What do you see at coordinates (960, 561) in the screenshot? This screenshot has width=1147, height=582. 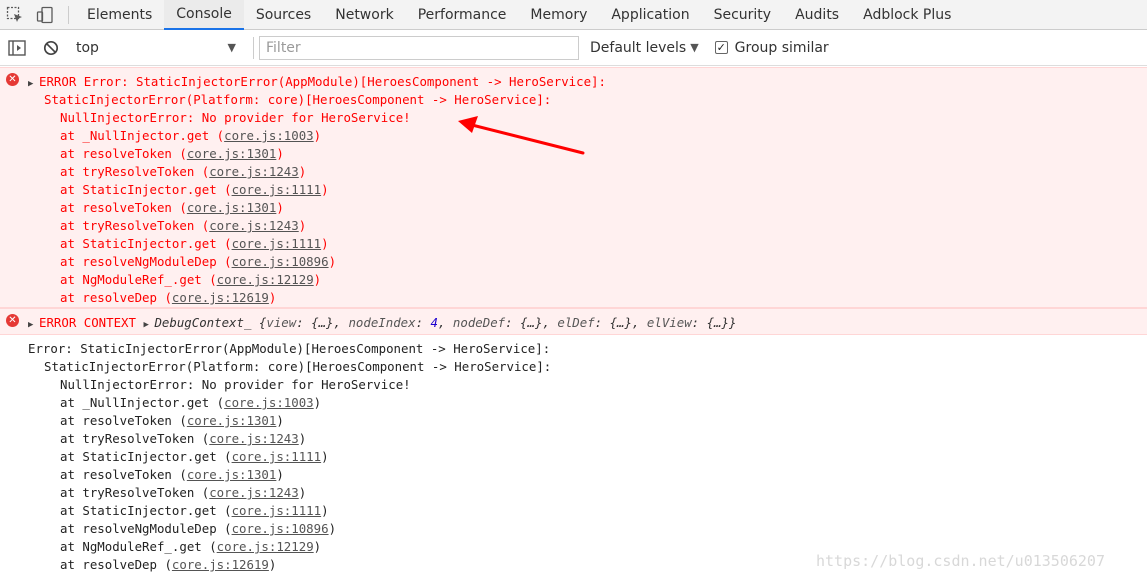 I see `watermark: https://blog.csdn.net/u013506207` at bounding box center [960, 561].